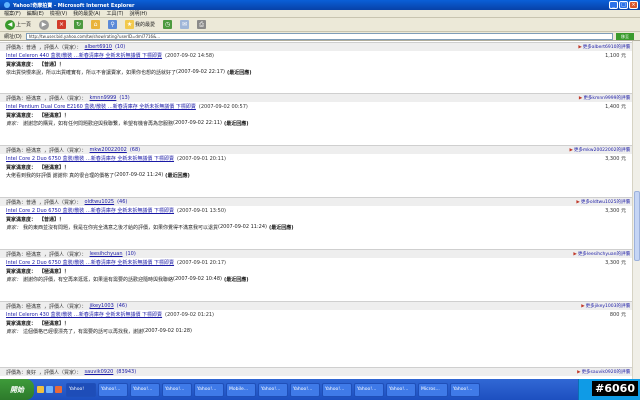  Describe the element at coordinates (201, 24) in the screenshot. I see `print-button: ⎙` at that location.